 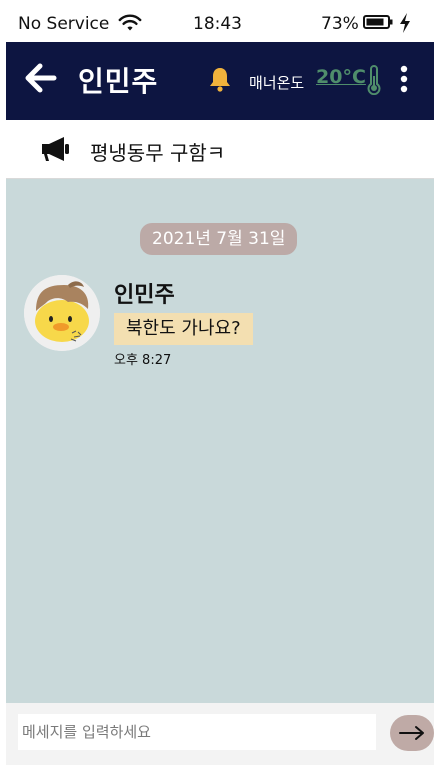 I want to click on clock: 18:43, so click(x=217, y=24).